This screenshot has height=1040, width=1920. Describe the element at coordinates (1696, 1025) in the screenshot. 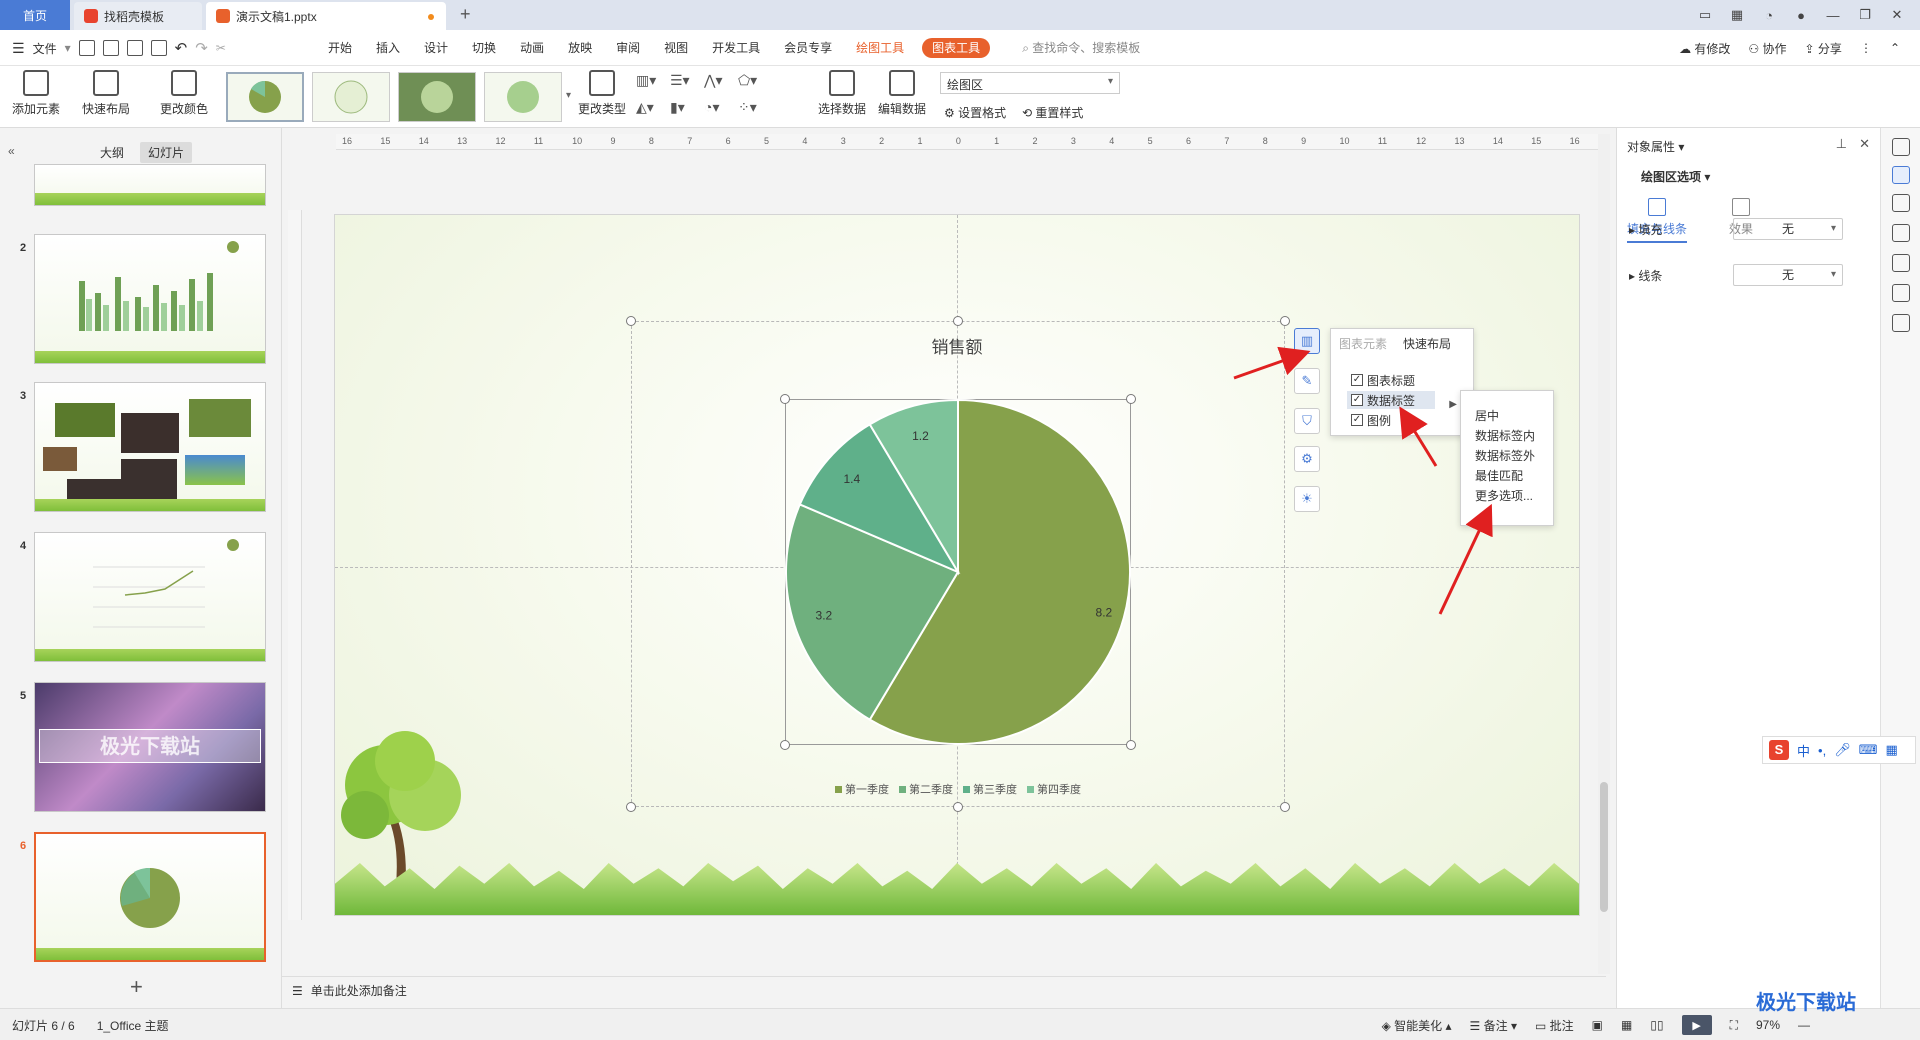

I see `play-button: ▶` at that location.